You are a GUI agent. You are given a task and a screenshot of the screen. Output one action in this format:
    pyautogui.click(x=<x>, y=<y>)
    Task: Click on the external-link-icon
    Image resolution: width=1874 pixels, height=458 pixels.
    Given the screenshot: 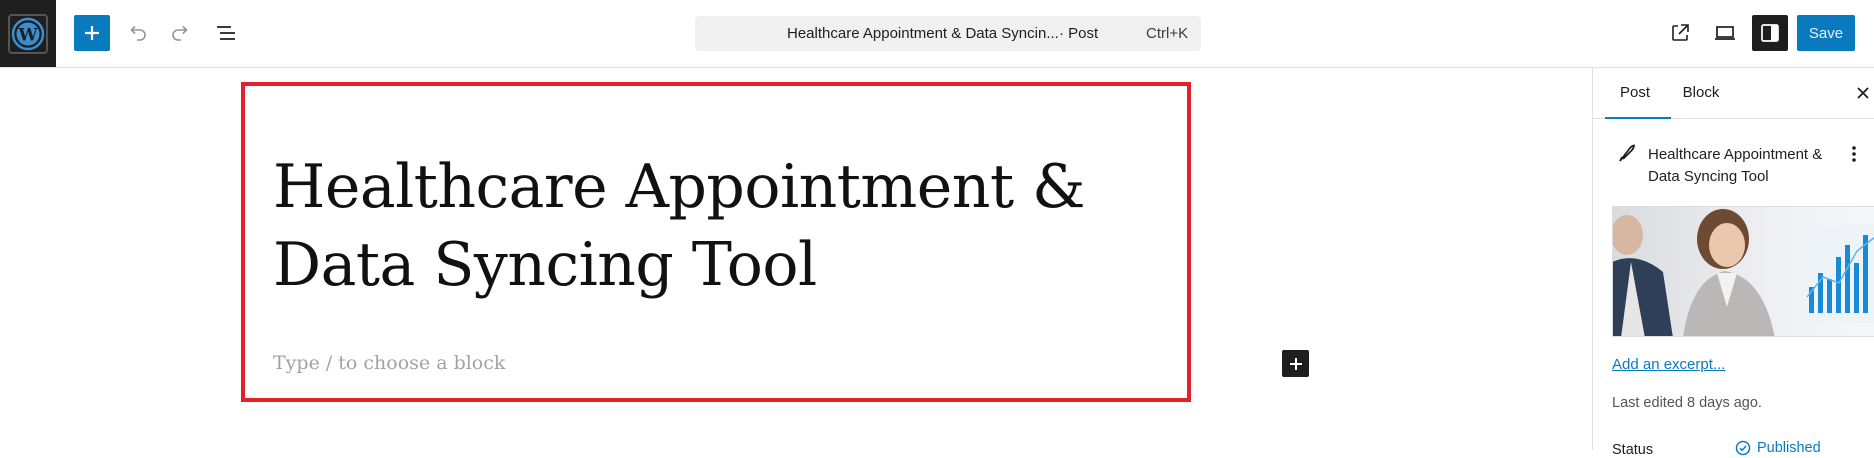 What is the action you would take?
    pyautogui.click(x=1680, y=32)
    